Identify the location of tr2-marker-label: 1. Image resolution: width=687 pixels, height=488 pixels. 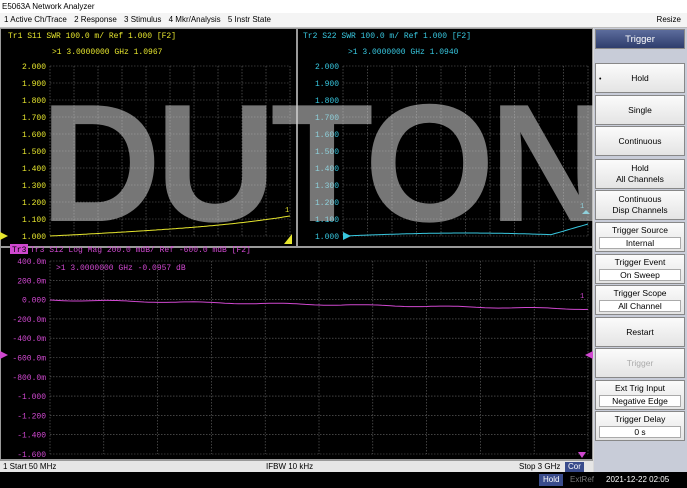
(582, 207).